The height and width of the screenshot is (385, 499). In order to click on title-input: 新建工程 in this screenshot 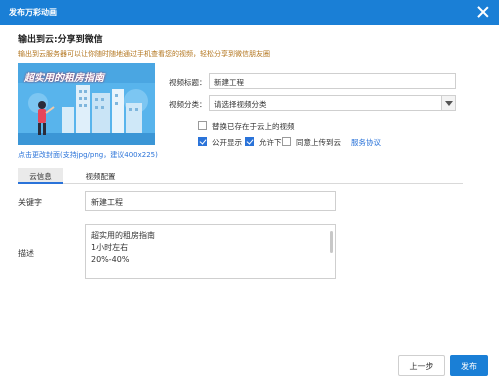, I will do `click(332, 81)`.